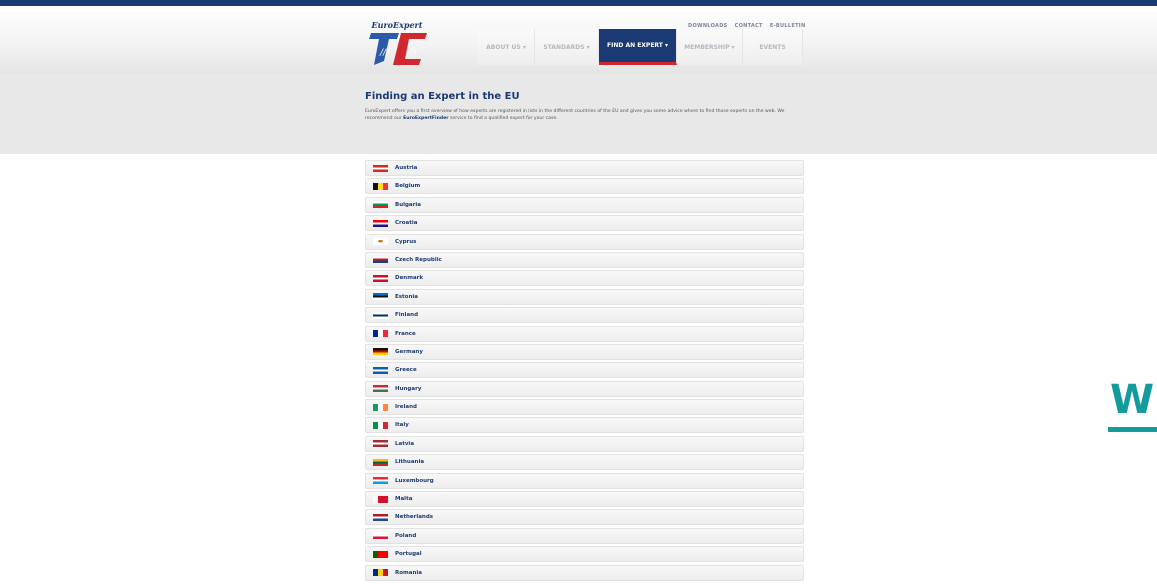  Describe the element at coordinates (380, 499) in the screenshot. I see `malta-flag-icon` at that location.